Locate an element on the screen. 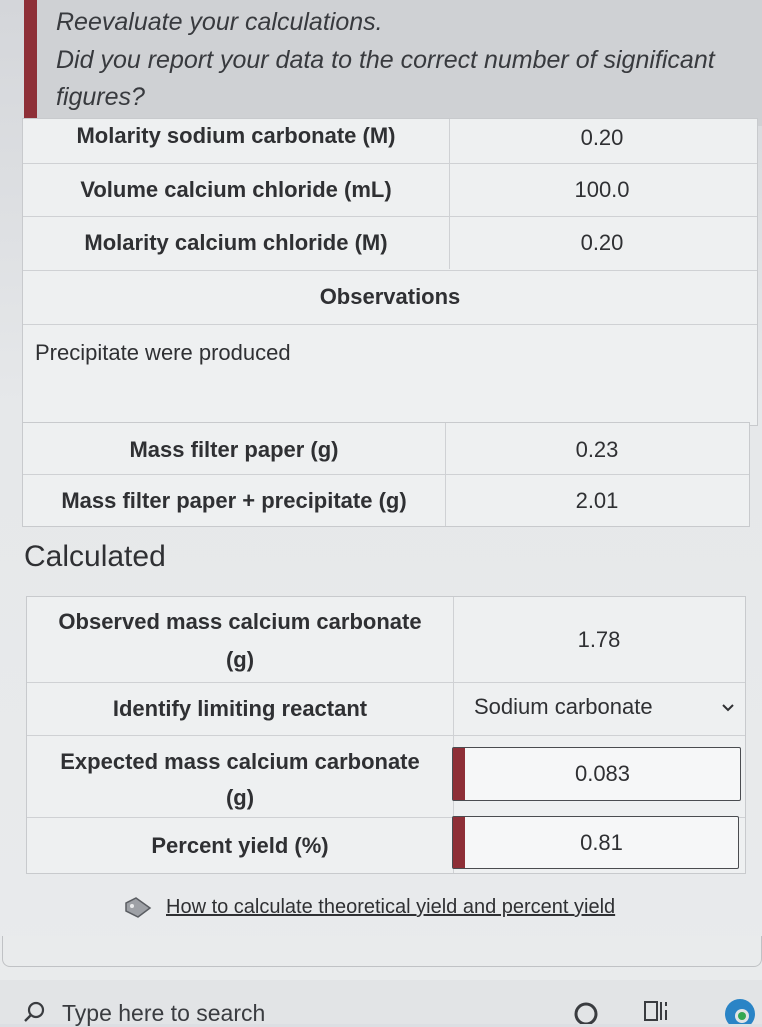  table-row: Observed mass calcium carbonate (g) 1.78 is located at coordinates (386, 640).